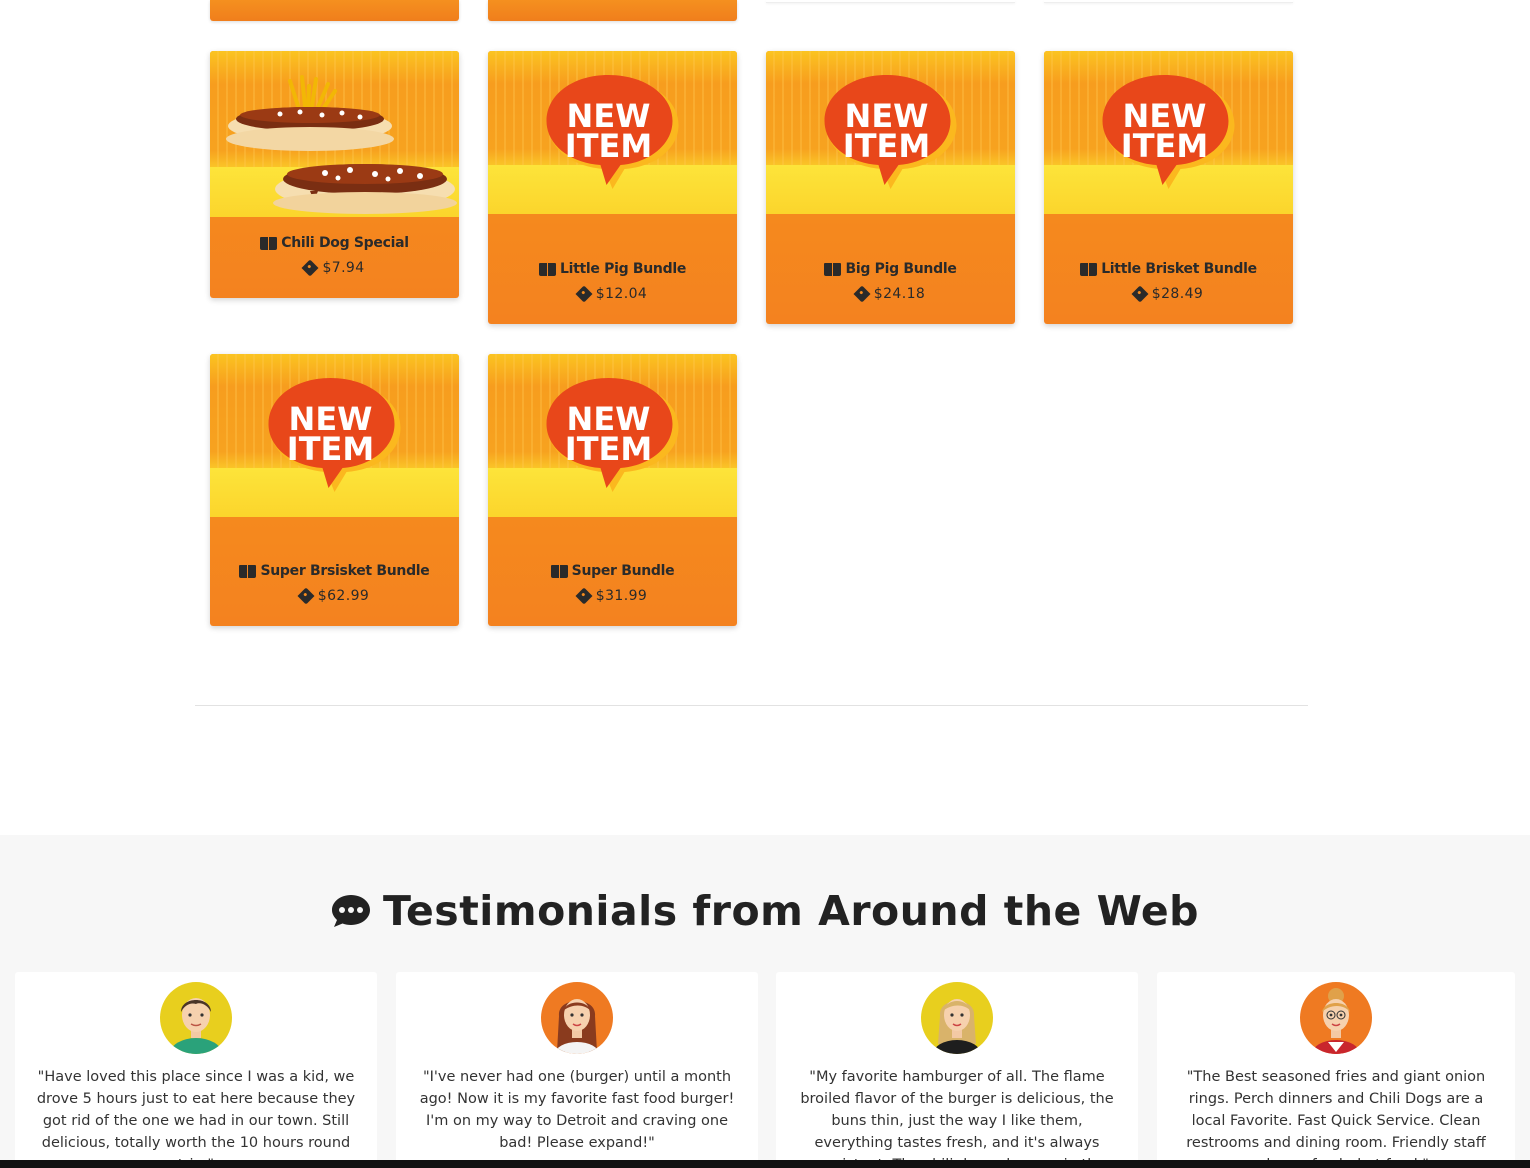 The width and height of the screenshot is (1530, 1168). I want to click on menu-card-info: Big Pig Bundle $24.18, so click(890, 258).